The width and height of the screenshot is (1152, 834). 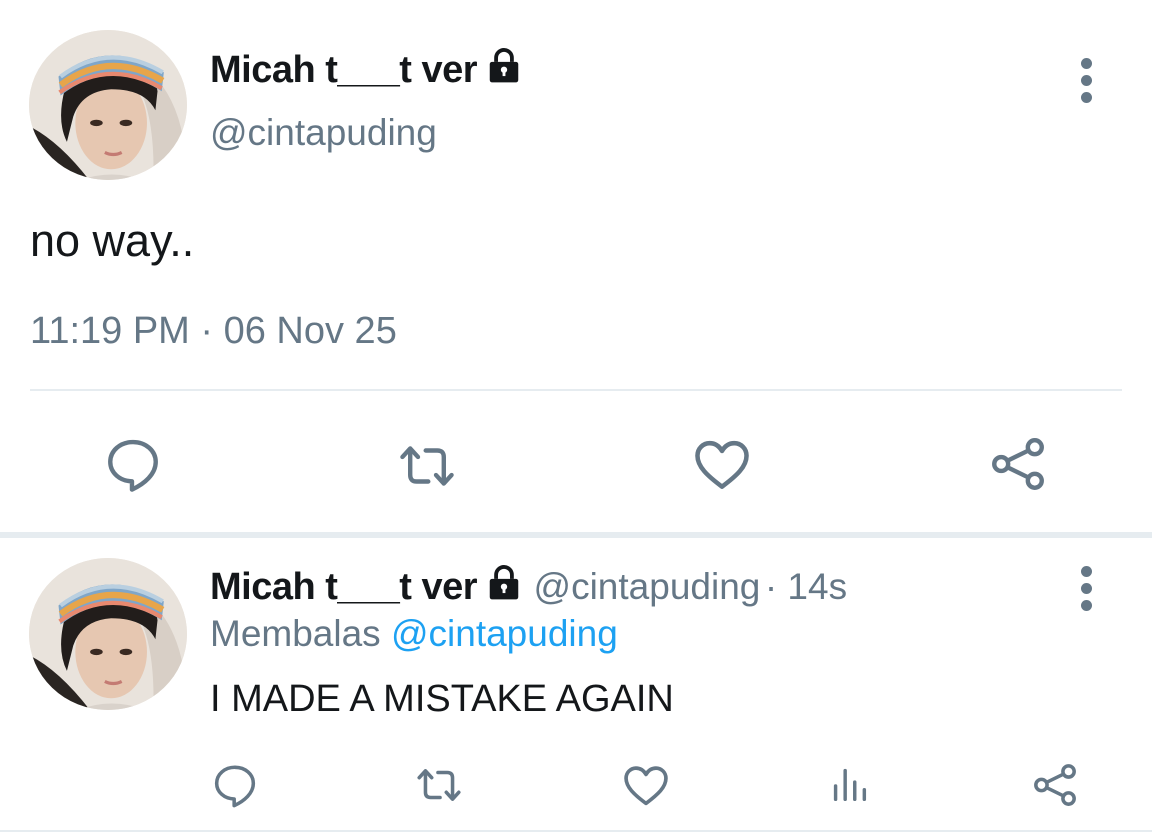 I want to click on reply-tweet-reply-button, so click(x=235, y=785).